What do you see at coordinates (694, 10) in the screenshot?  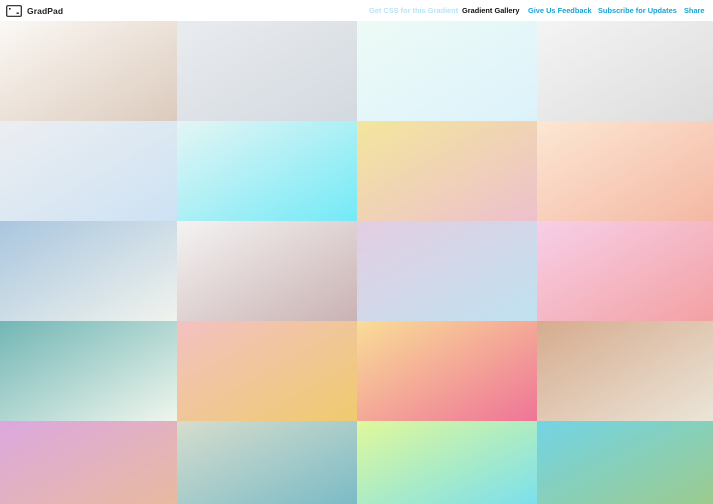 I see `nav-share-link: Share` at bounding box center [694, 10].